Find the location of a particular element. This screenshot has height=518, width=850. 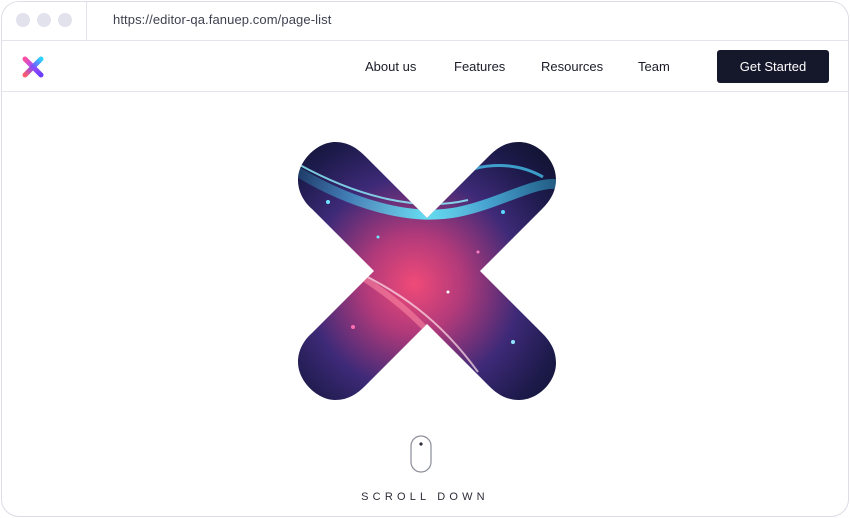

nav-link-team: Team is located at coordinates (654, 66).